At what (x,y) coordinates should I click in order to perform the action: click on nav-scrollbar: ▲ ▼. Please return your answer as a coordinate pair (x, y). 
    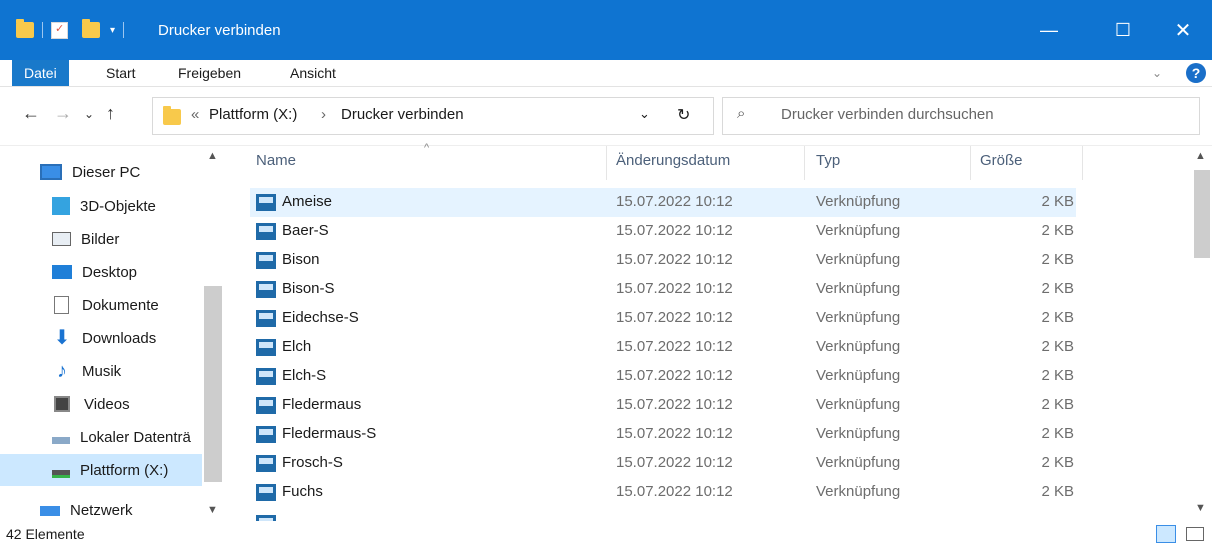
    Looking at the image, I should click on (213, 334).